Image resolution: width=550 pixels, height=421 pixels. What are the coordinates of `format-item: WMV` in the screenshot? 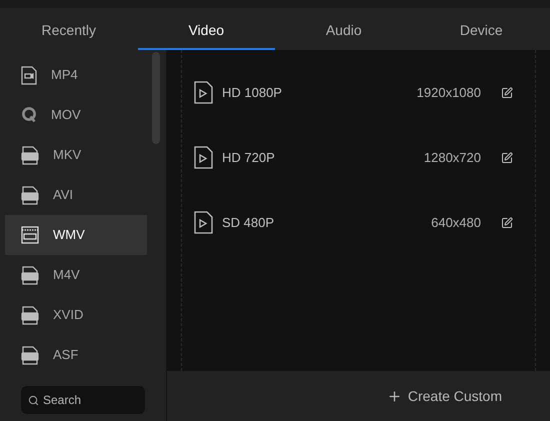 It's located at (76, 235).